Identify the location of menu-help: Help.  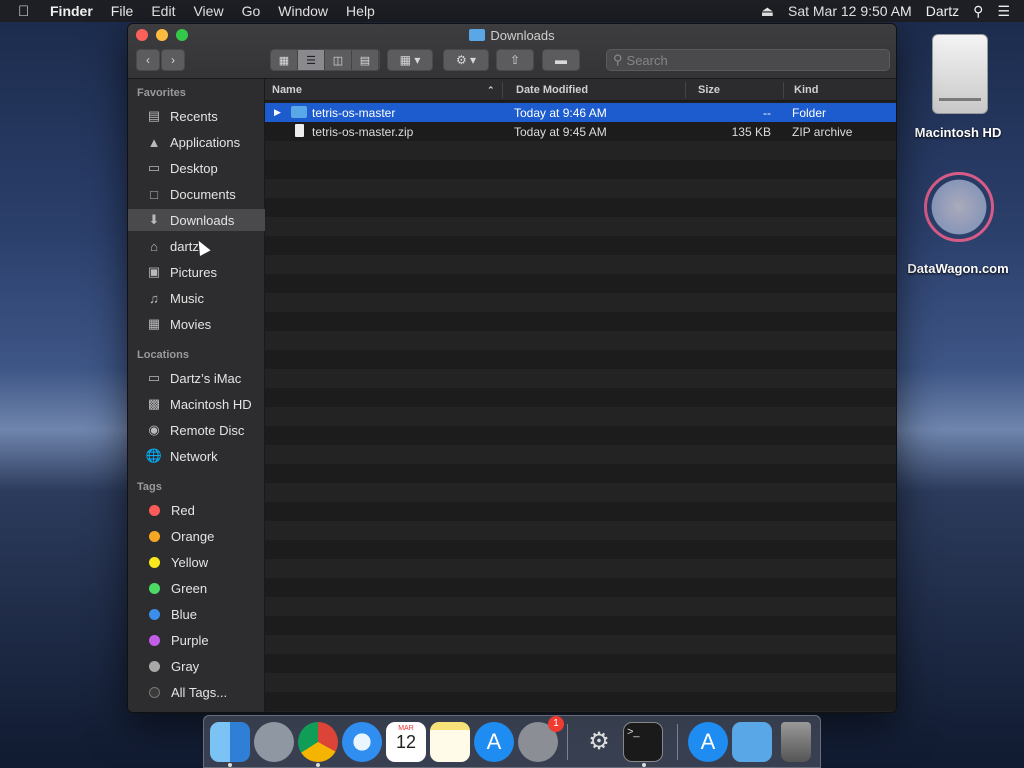
(360, 11).